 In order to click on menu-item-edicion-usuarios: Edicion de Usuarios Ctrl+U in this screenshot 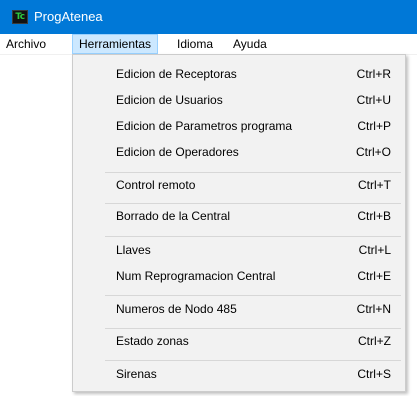, I will do `click(239, 101)`.